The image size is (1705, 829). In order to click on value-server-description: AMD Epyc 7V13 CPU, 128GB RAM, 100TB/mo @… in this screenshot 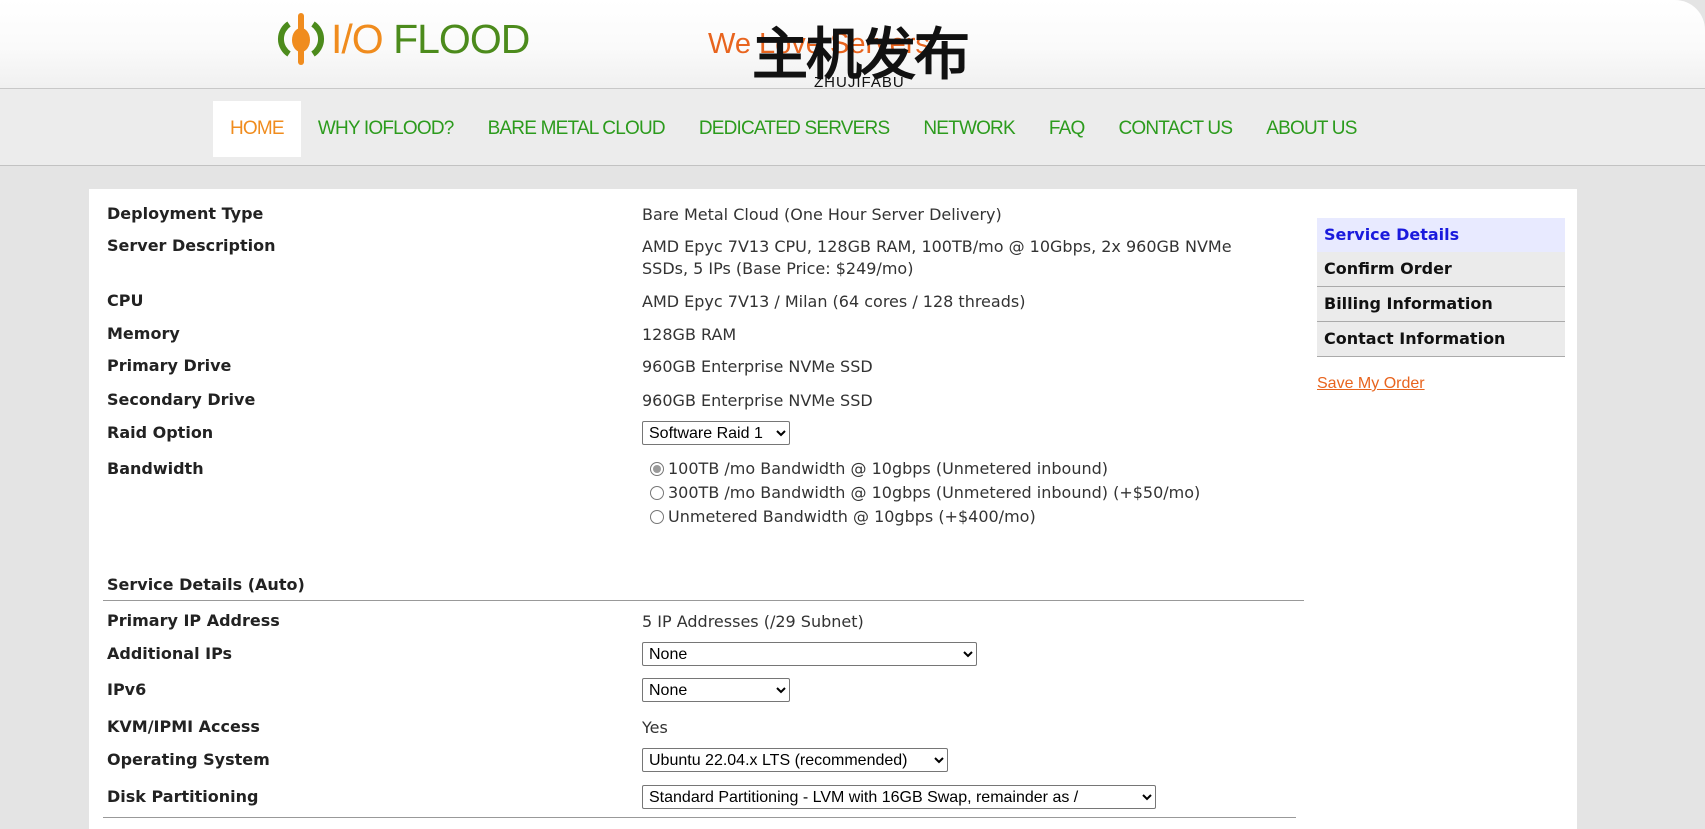, I will do `click(937, 257)`.